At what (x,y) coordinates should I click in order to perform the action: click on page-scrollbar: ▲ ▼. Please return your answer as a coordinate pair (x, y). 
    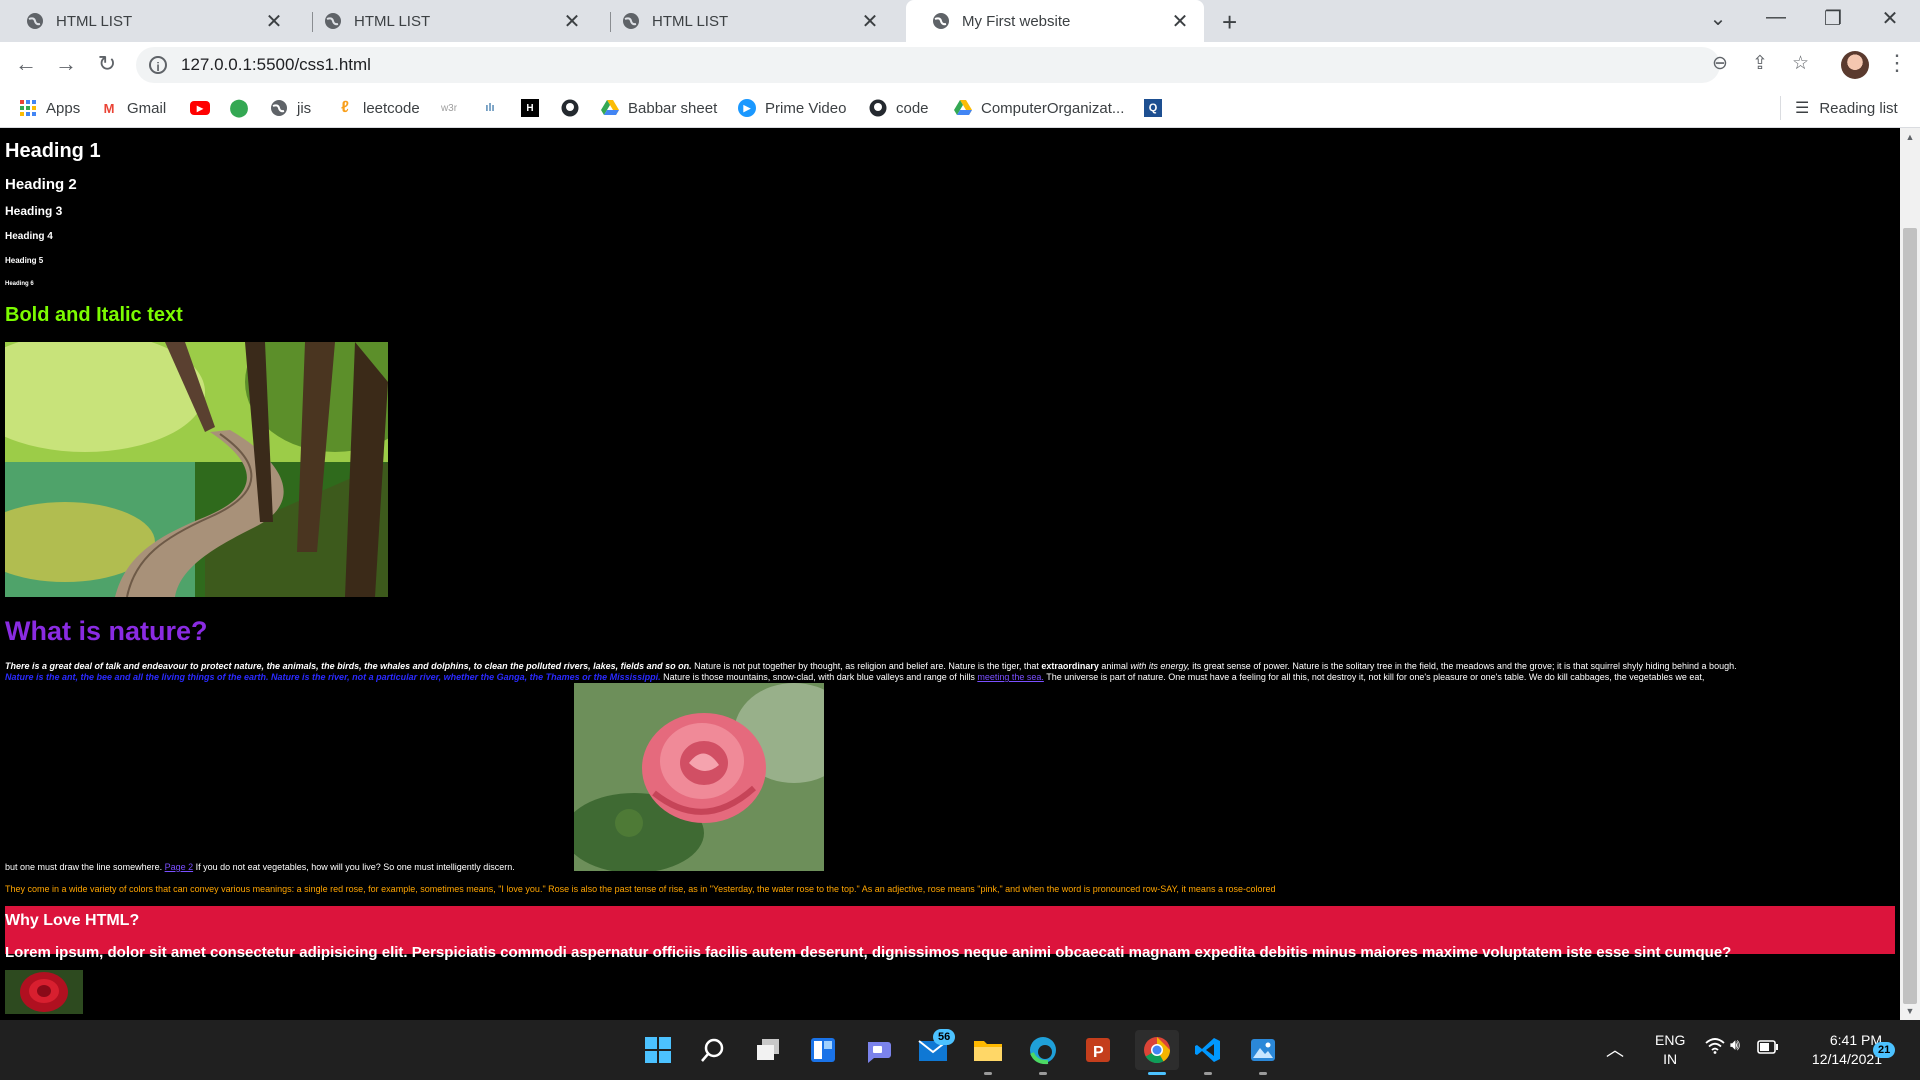
    Looking at the image, I should click on (1910, 574).